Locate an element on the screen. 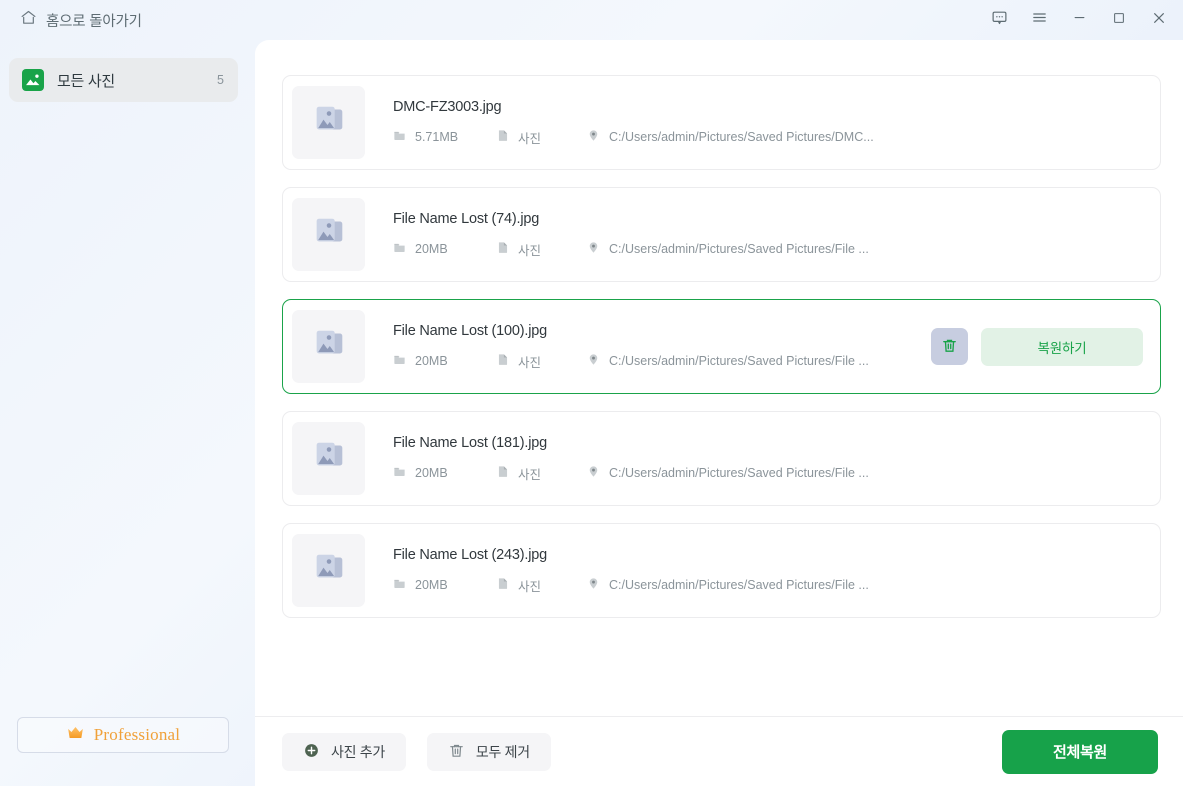  close-icon is located at coordinates (1159, 20).